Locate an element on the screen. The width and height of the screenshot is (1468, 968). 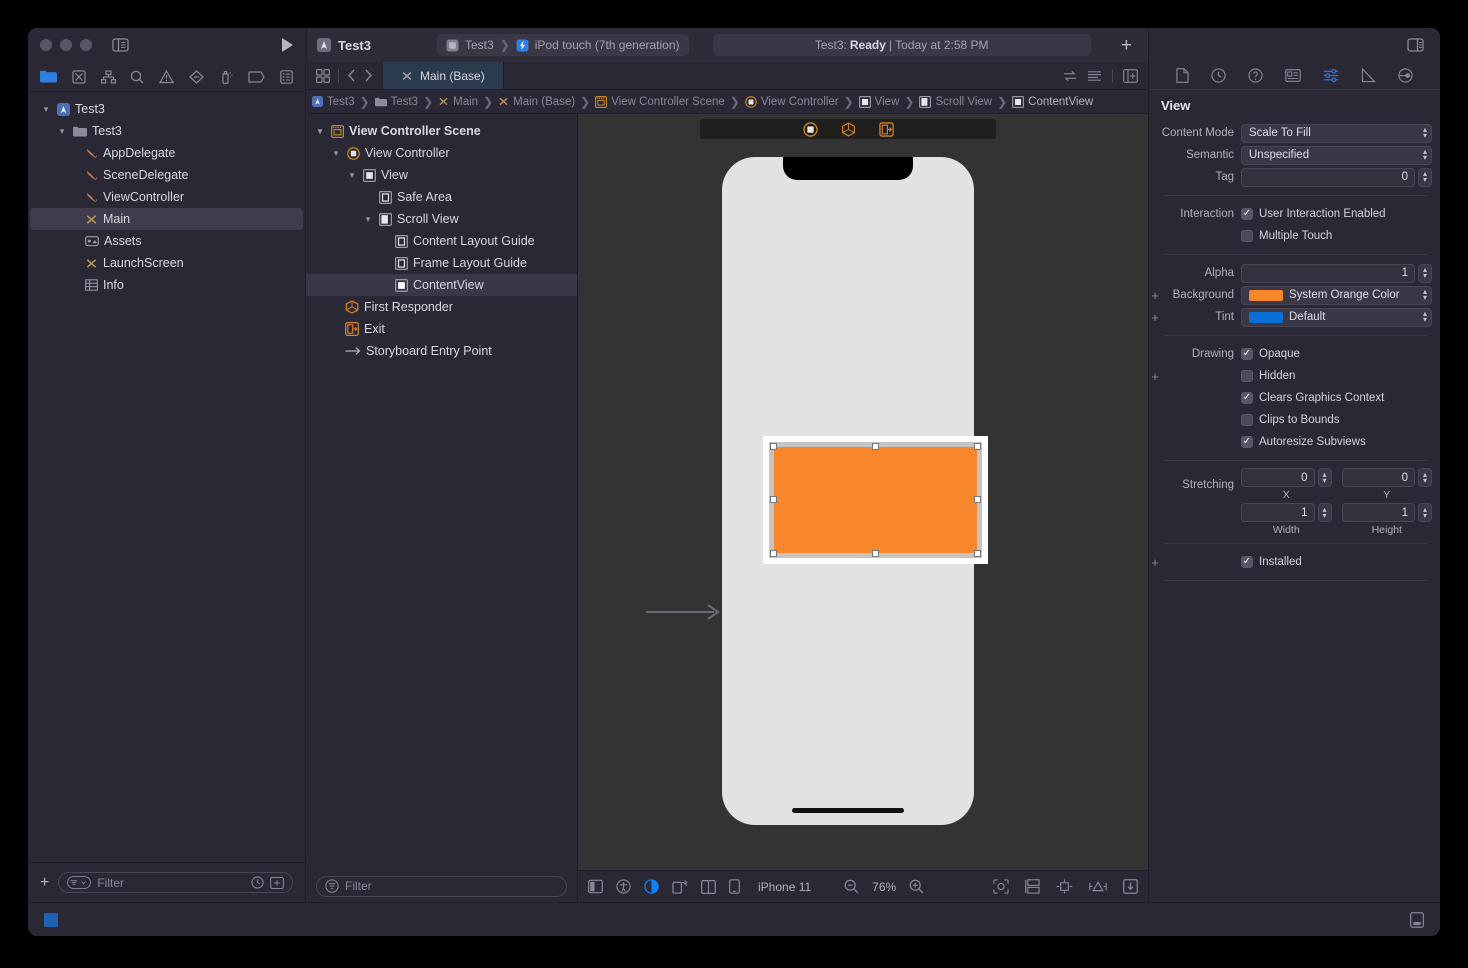
recent-clock-icon is located at coordinates (257, 882).